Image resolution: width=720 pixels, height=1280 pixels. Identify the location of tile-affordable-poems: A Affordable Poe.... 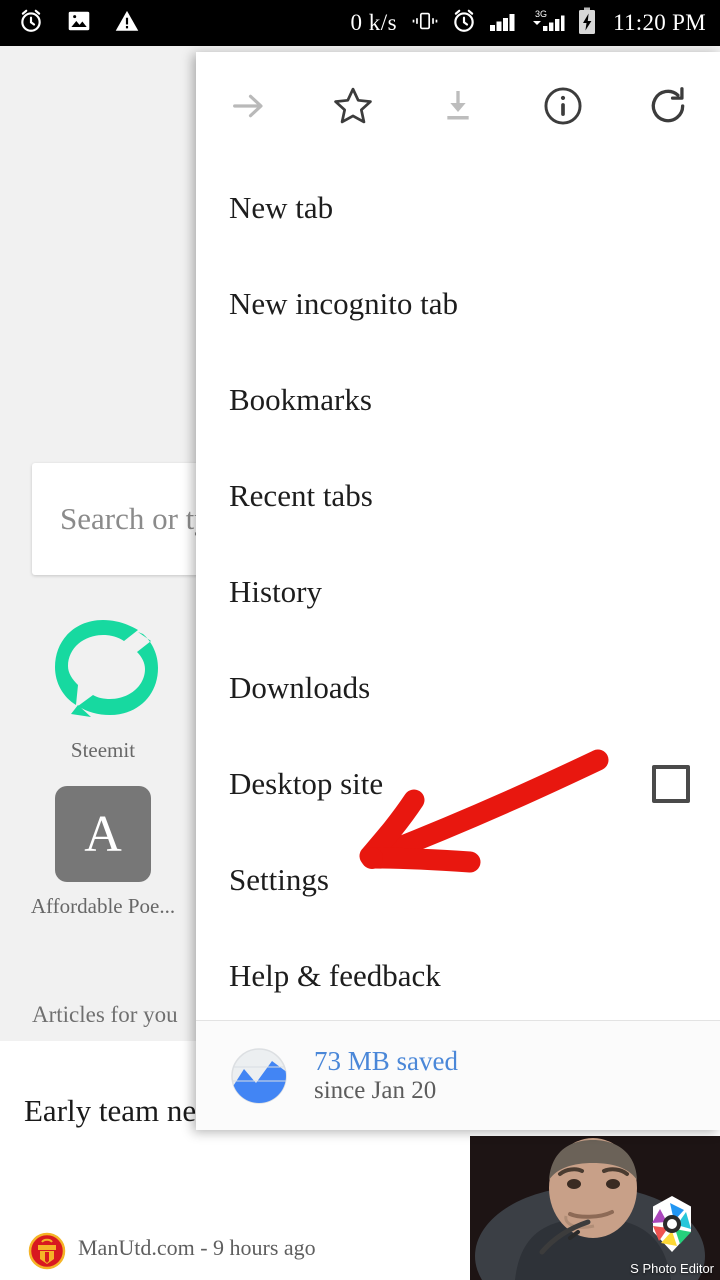
(103, 852).